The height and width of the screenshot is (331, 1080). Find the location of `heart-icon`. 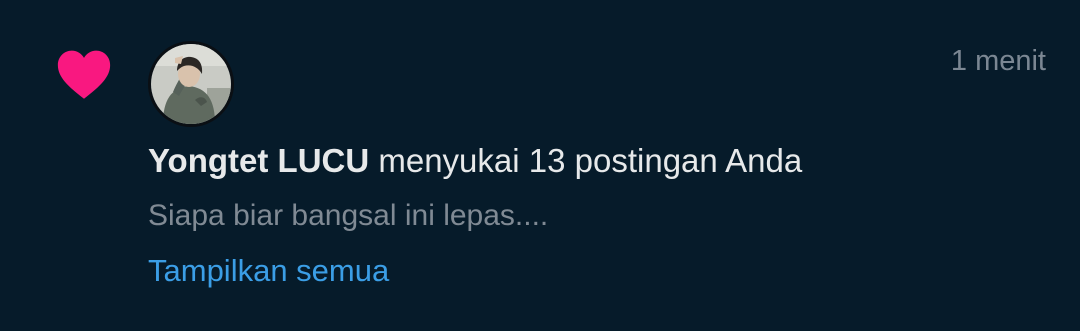

heart-icon is located at coordinates (84, 74).